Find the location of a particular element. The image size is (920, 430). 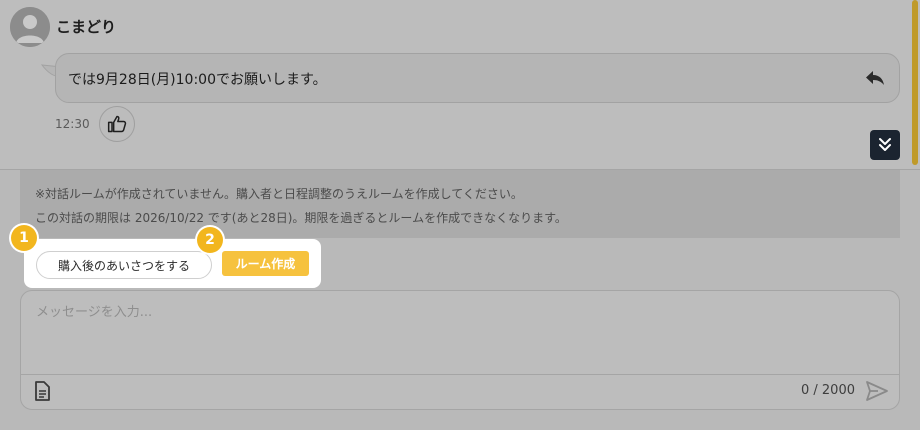

reply-icon is located at coordinates (875, 78).